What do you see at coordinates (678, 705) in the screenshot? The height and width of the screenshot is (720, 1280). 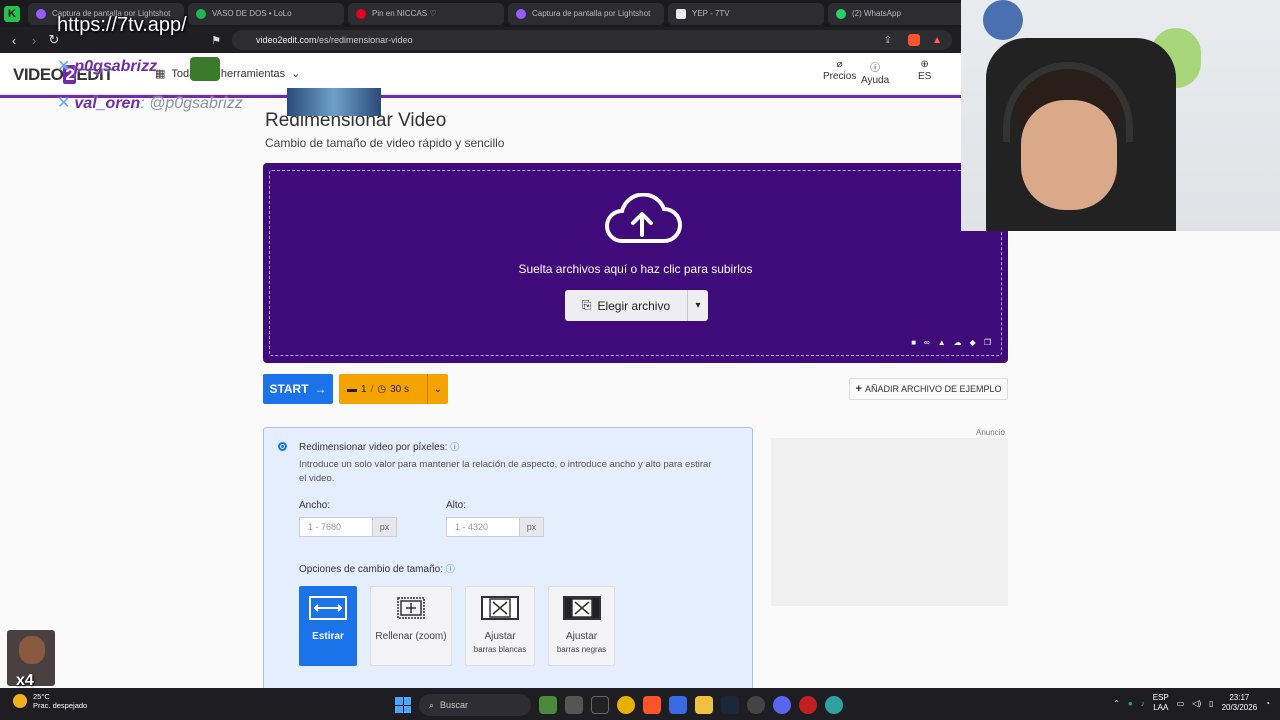 I see `store-icon` at bounding box center [678, 705].